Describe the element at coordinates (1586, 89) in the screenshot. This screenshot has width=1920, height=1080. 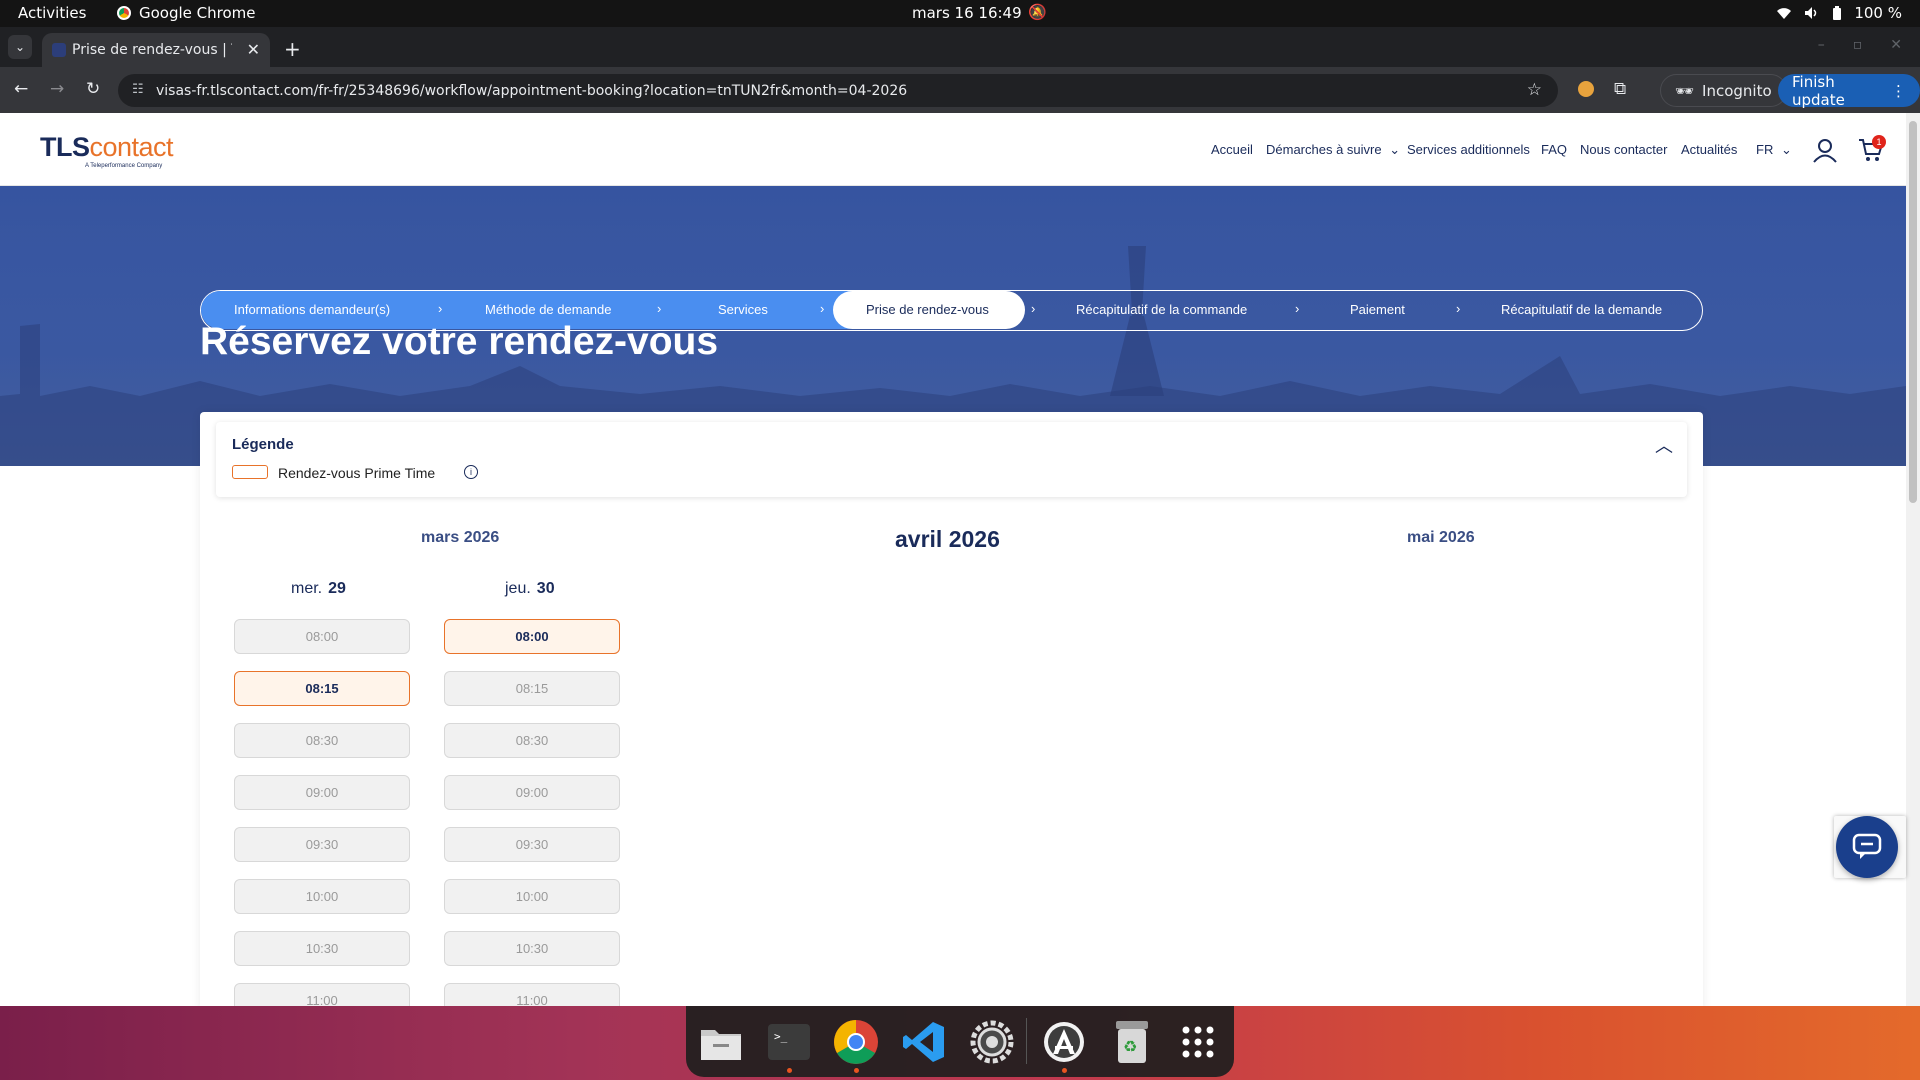
I see `extension-icon` at that location.